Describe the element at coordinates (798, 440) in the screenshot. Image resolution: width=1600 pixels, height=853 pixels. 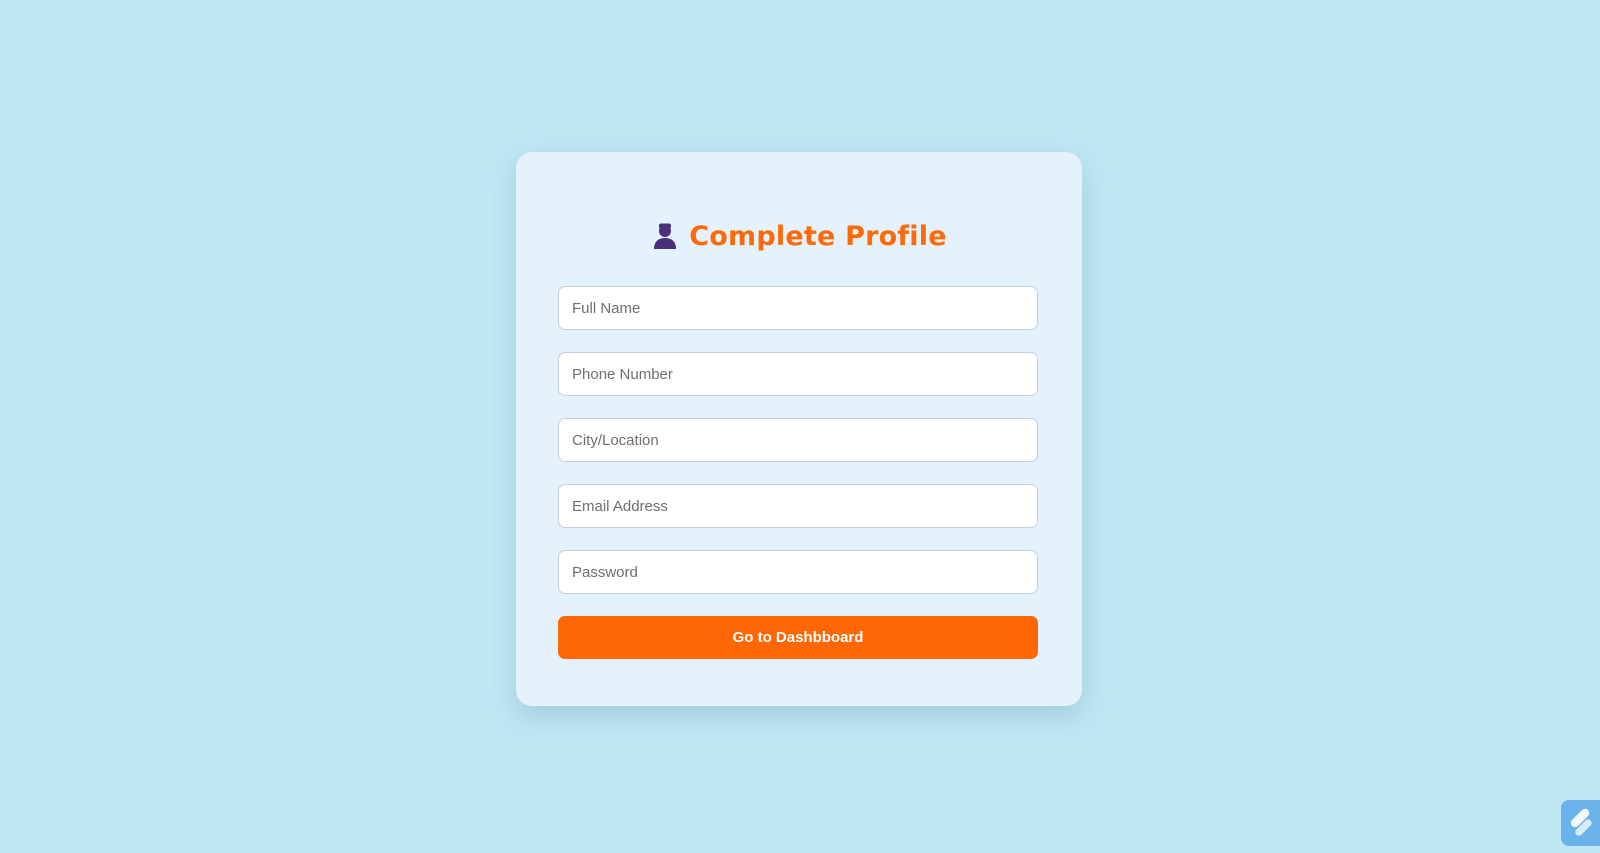
I see `city-location-input` at that location.